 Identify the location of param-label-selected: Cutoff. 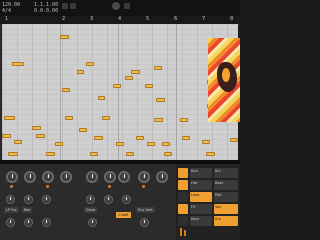
(123, 215).